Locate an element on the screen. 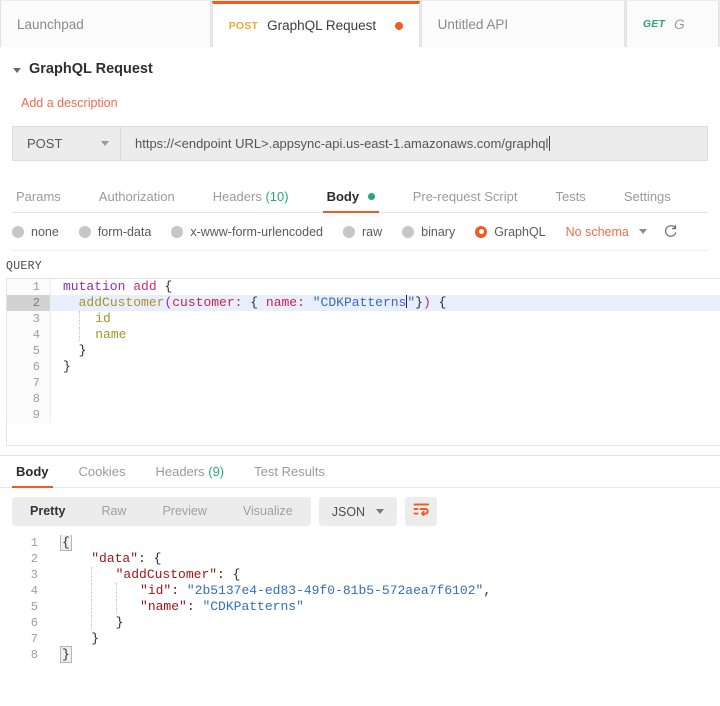 The image size is (720, 706). code-line: 9 is located at coordinates (363, 415).